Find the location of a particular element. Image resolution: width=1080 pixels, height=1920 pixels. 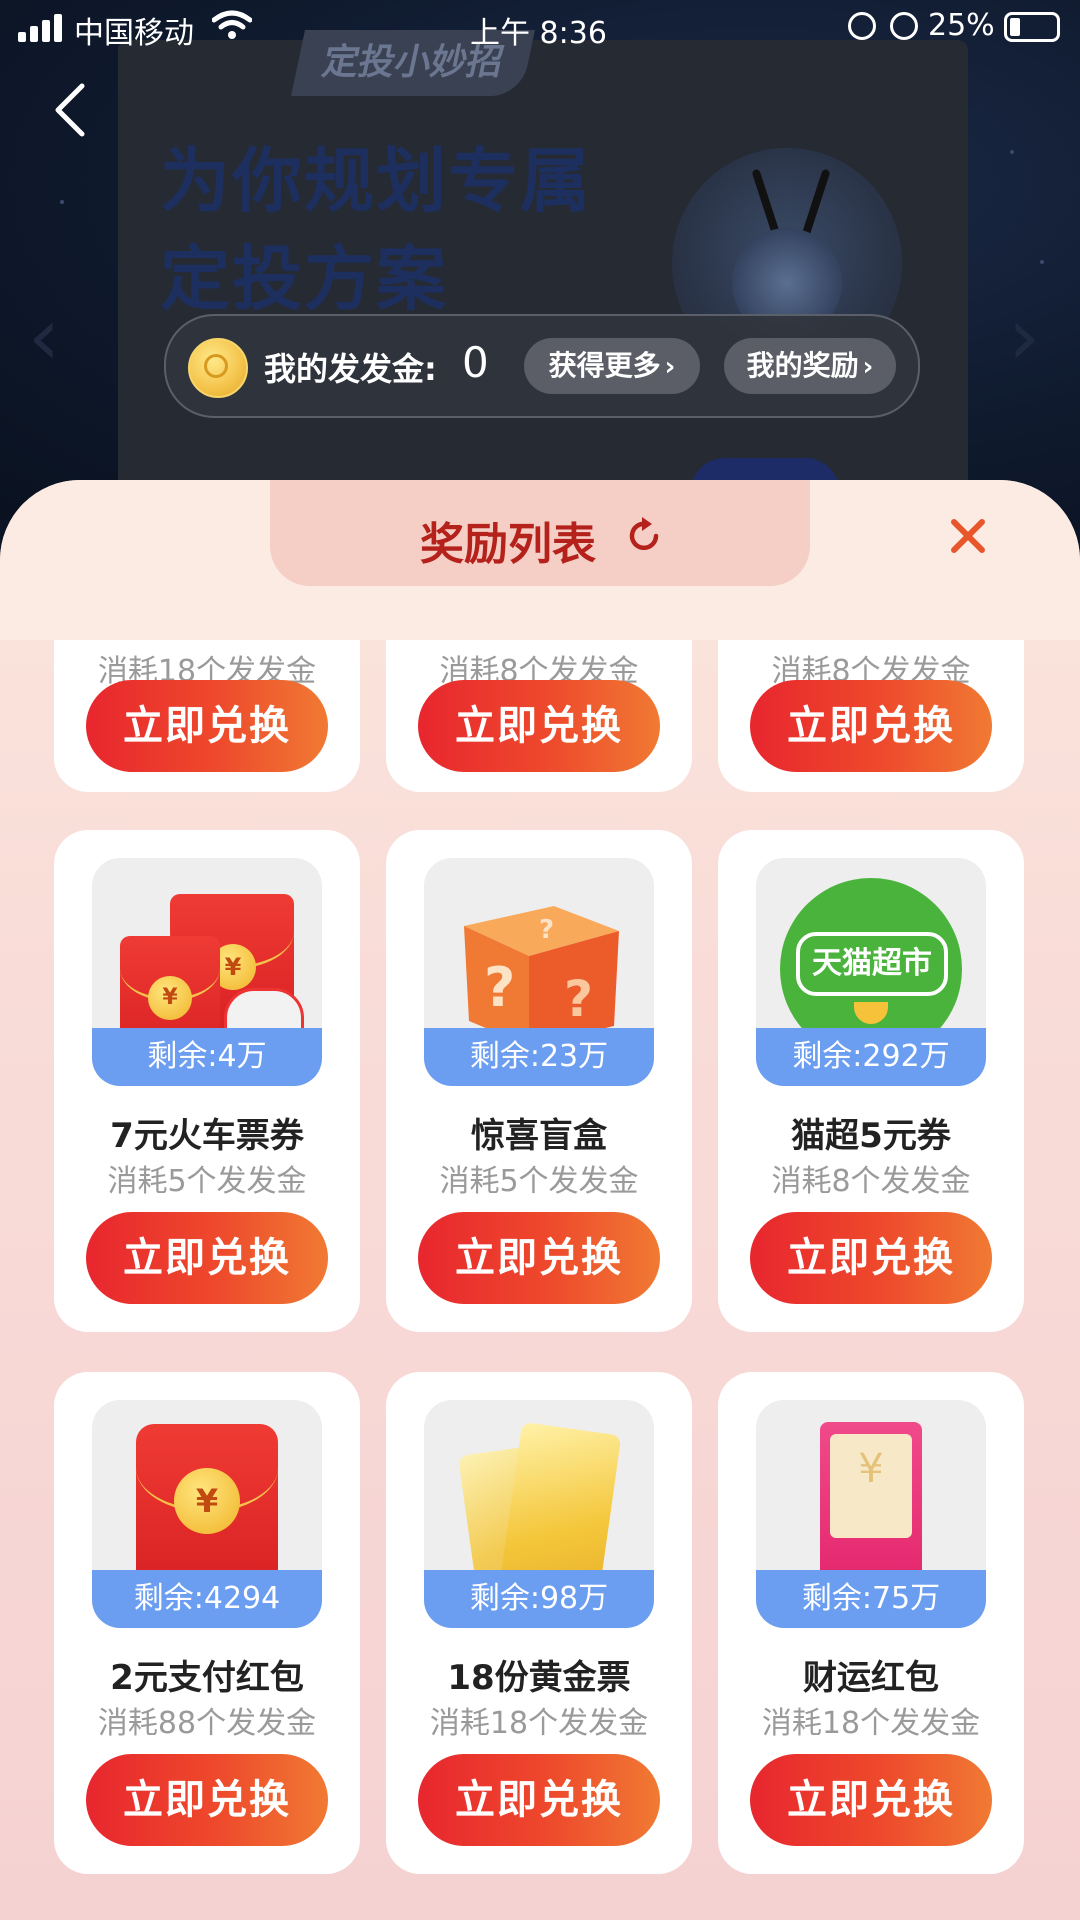

gold-ticket-icon: 剩余:98万 is located at coordinates (539, 1514).